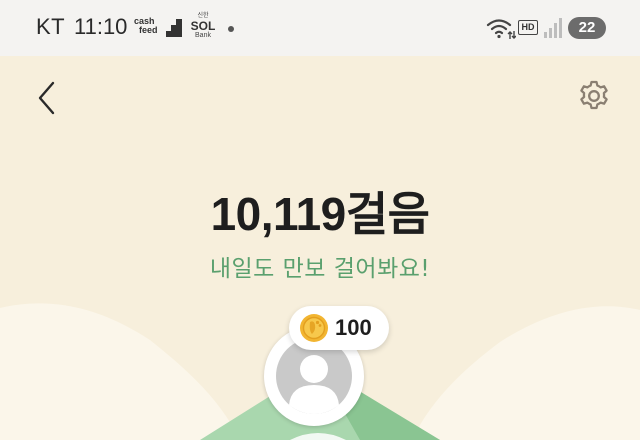 Image resolution: width=640 pixels, height=440 pixels. I want to click on sol-bank-icon: 신한 SOL Bank, so click(203, 30).